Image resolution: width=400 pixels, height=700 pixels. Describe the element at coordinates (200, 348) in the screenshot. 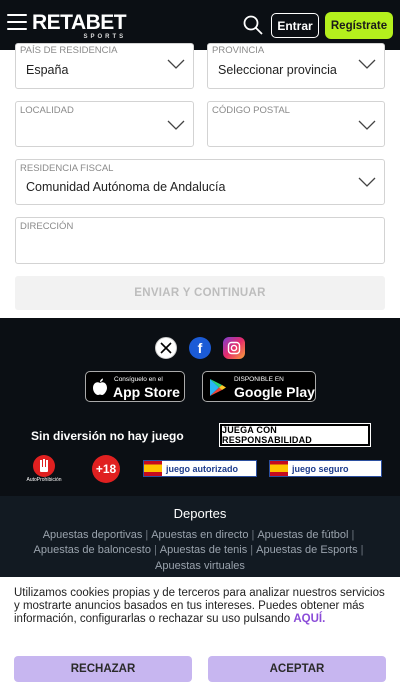

I see `facebook-icon: f` at that location.